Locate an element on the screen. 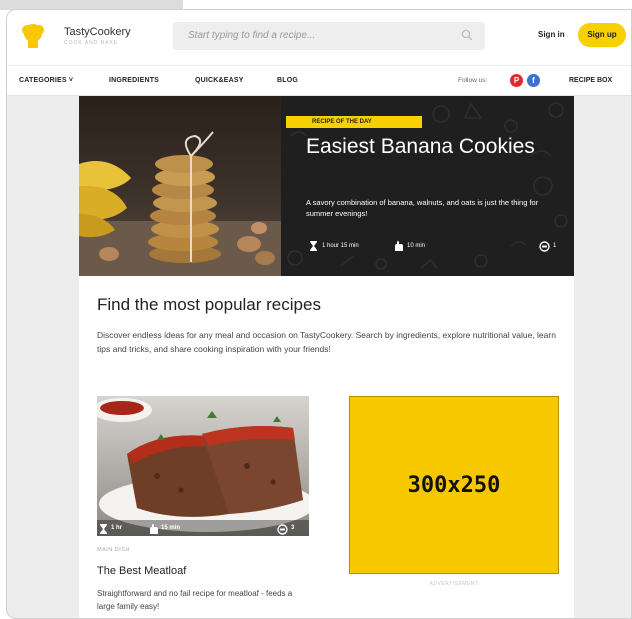 This screenshot has width=632, height=619. card-total-time: 1 hr is located at coordinates (117, 528).